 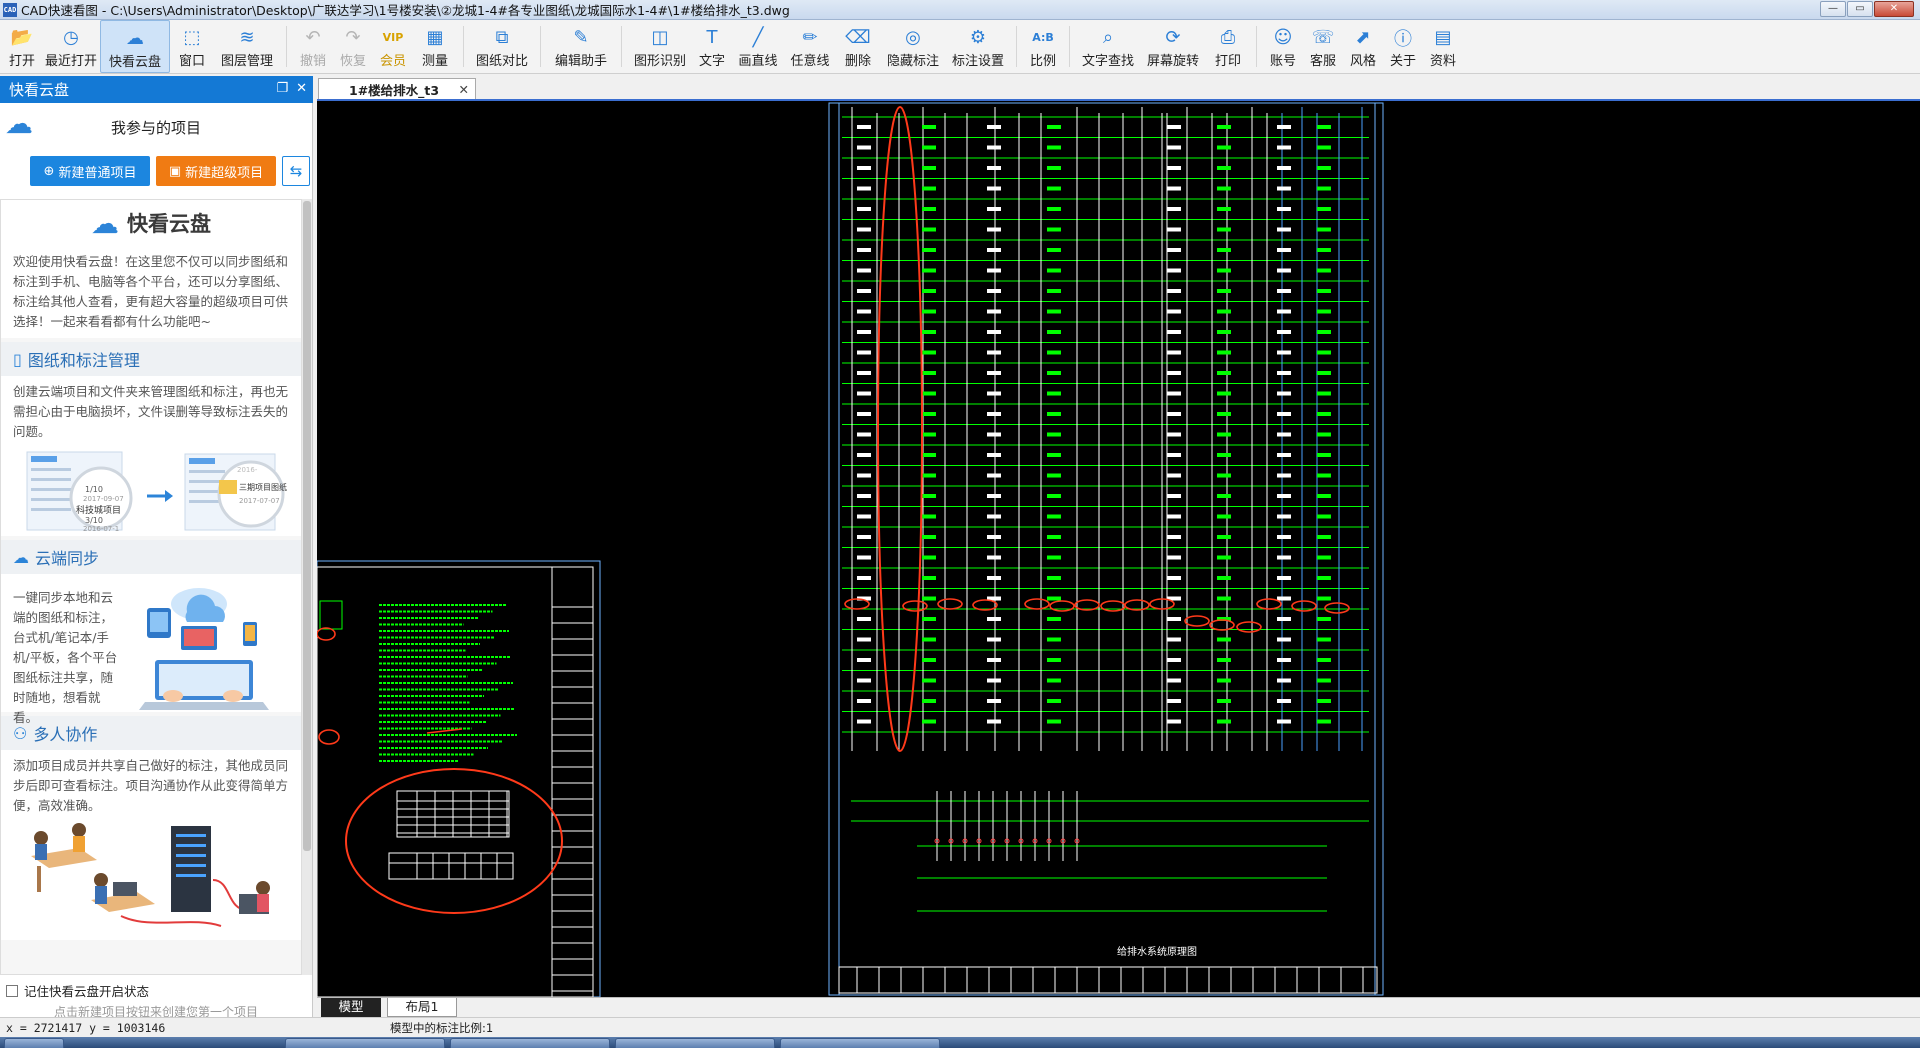 I want to click on toolbar-button-compare: ⧉ 图纸对比, so click(x=502, y=46).